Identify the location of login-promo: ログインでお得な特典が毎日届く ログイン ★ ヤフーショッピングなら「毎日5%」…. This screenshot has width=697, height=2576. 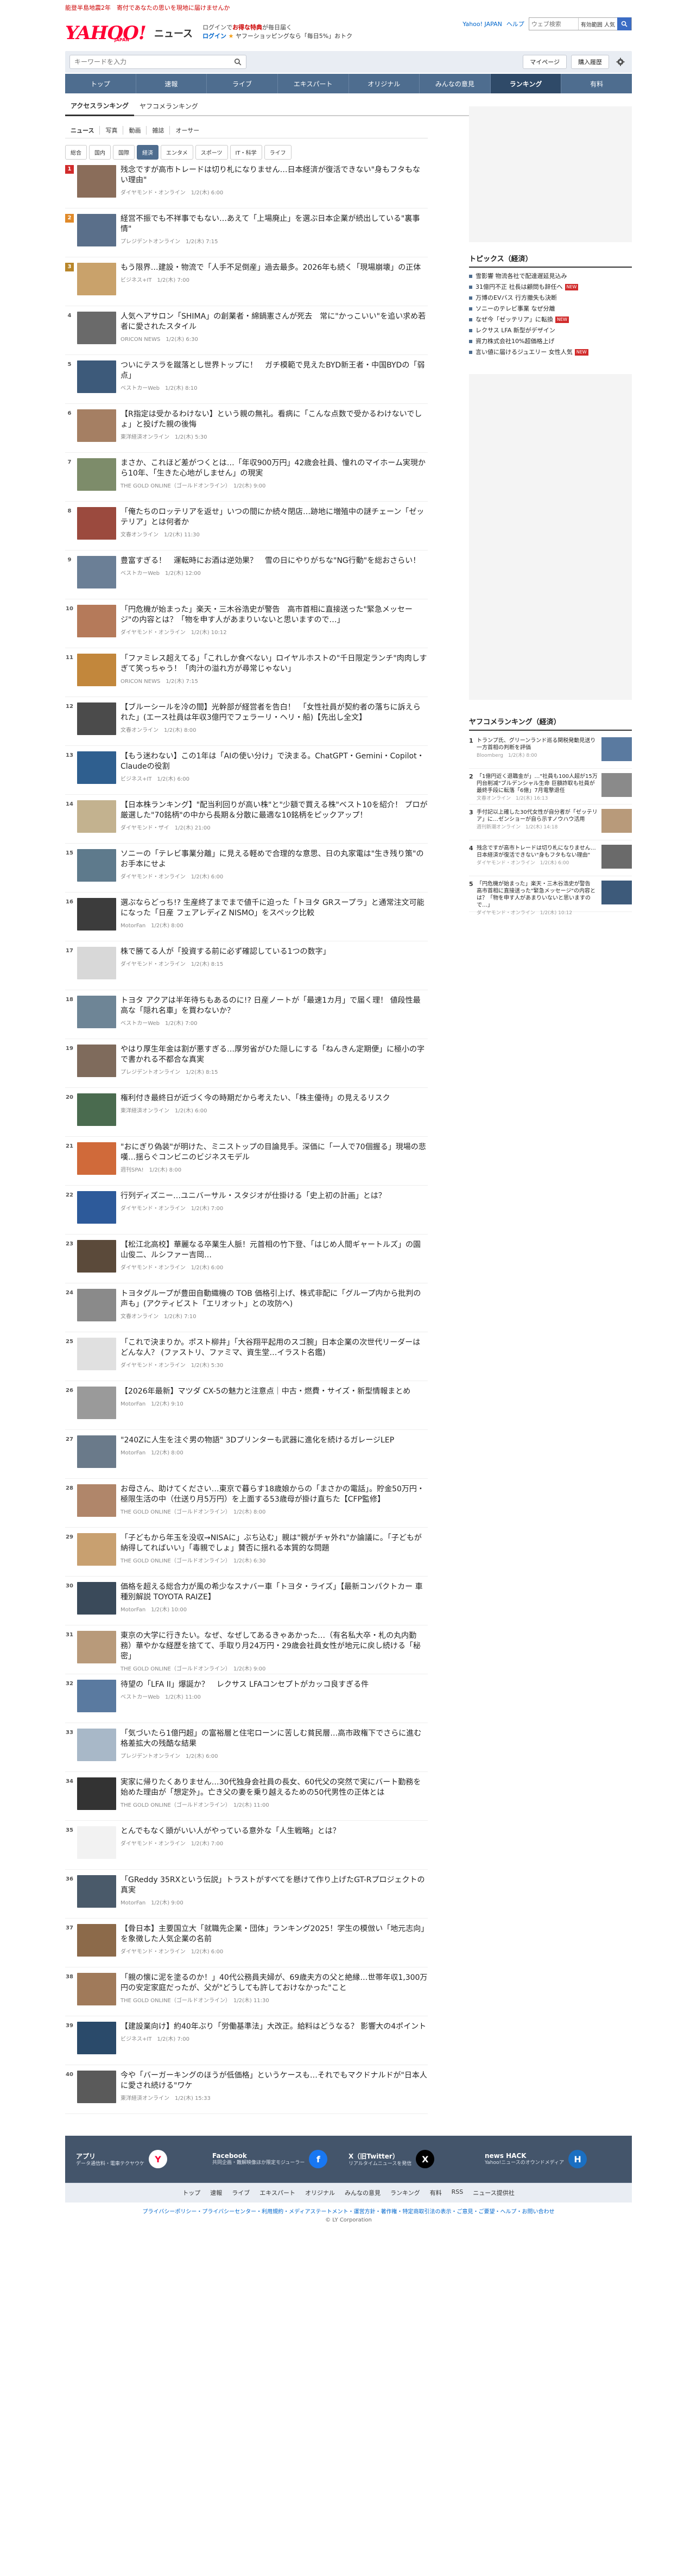
(277, 32).